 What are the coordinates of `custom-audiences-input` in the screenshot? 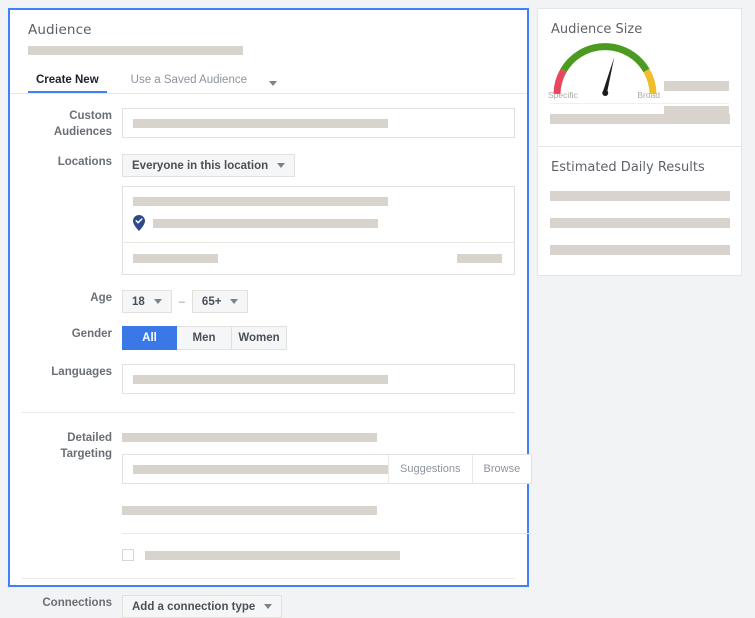 It's located at (318, 123).